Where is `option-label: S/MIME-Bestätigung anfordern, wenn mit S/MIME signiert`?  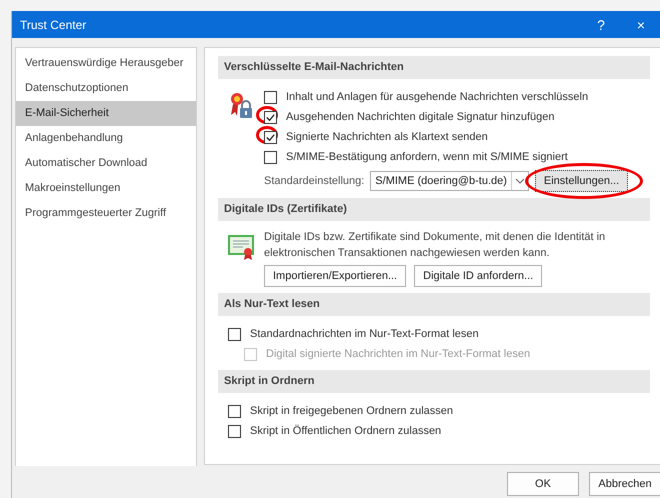 option-label: S/MIME-Bestätigung anfordern, wenn mit S/MIME signiert is located at coordinates (426, 157).